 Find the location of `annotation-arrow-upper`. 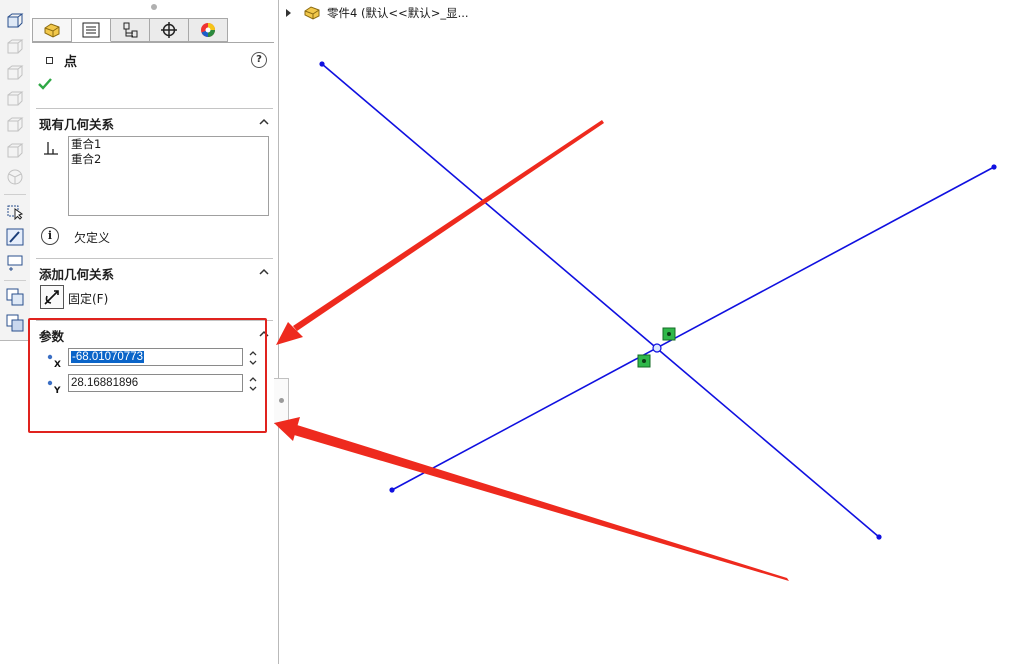

annotation-arrow-upper is located at coordinates (440, 232).